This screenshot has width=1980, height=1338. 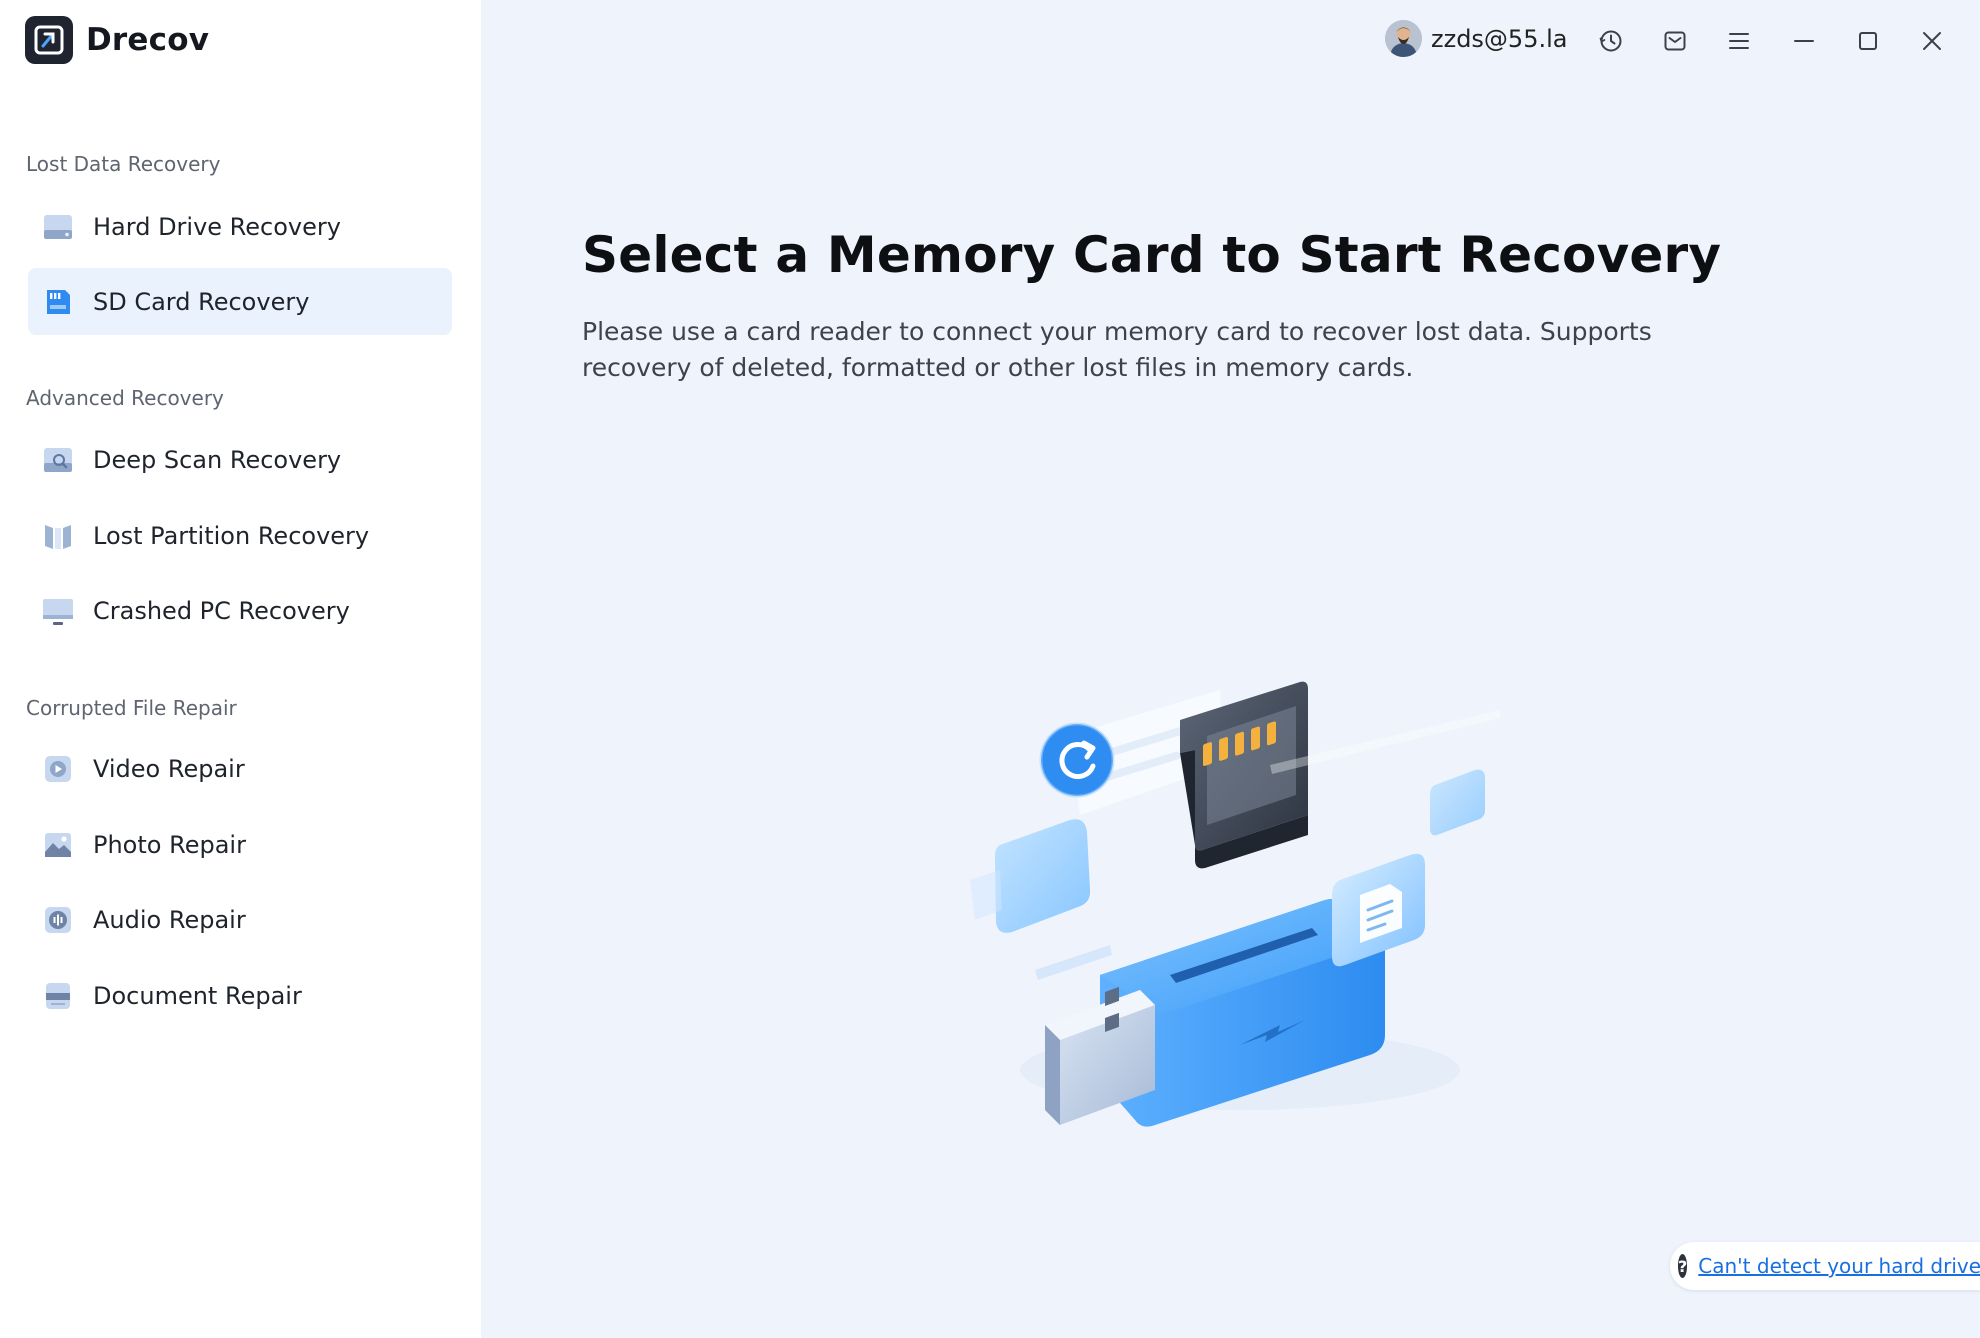 What do you see at coordinates (1839, 1266) in the screenshot?
I see `cant-detect-drive-link: Can't detect your hard drive?` at bounding box center [1839, 1266].